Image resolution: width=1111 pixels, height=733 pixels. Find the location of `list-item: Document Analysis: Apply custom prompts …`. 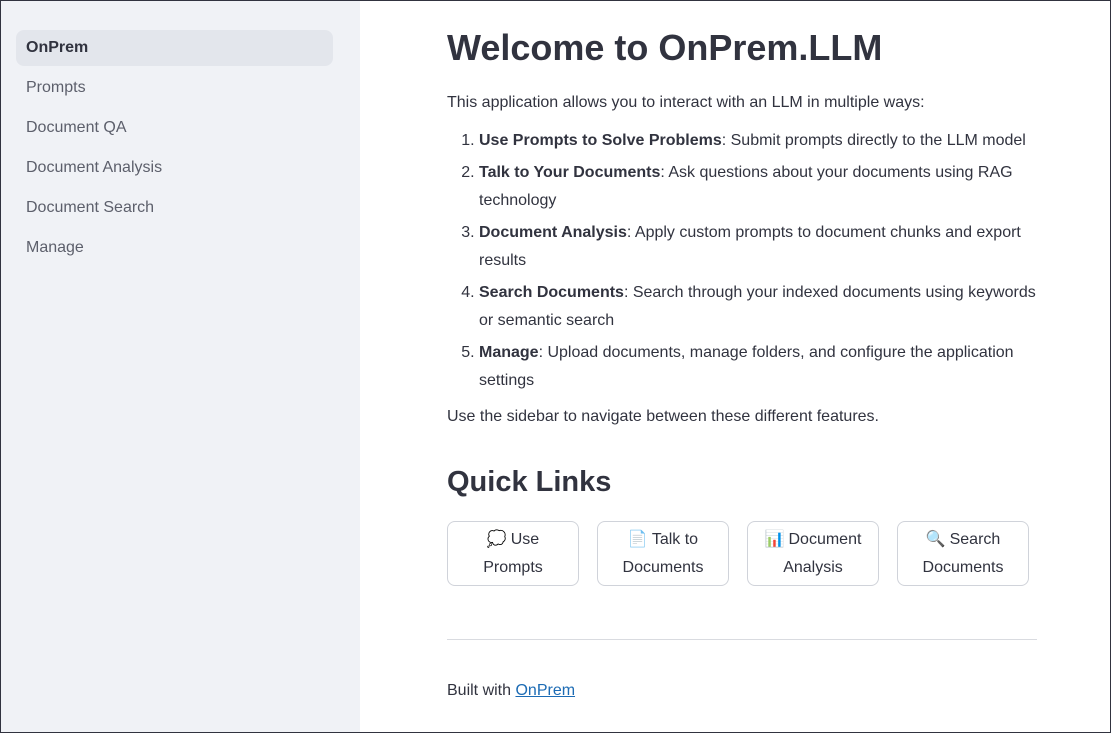

list-item: Document Analysis: Apply custom prompts … is located at coordinates (758, 247).